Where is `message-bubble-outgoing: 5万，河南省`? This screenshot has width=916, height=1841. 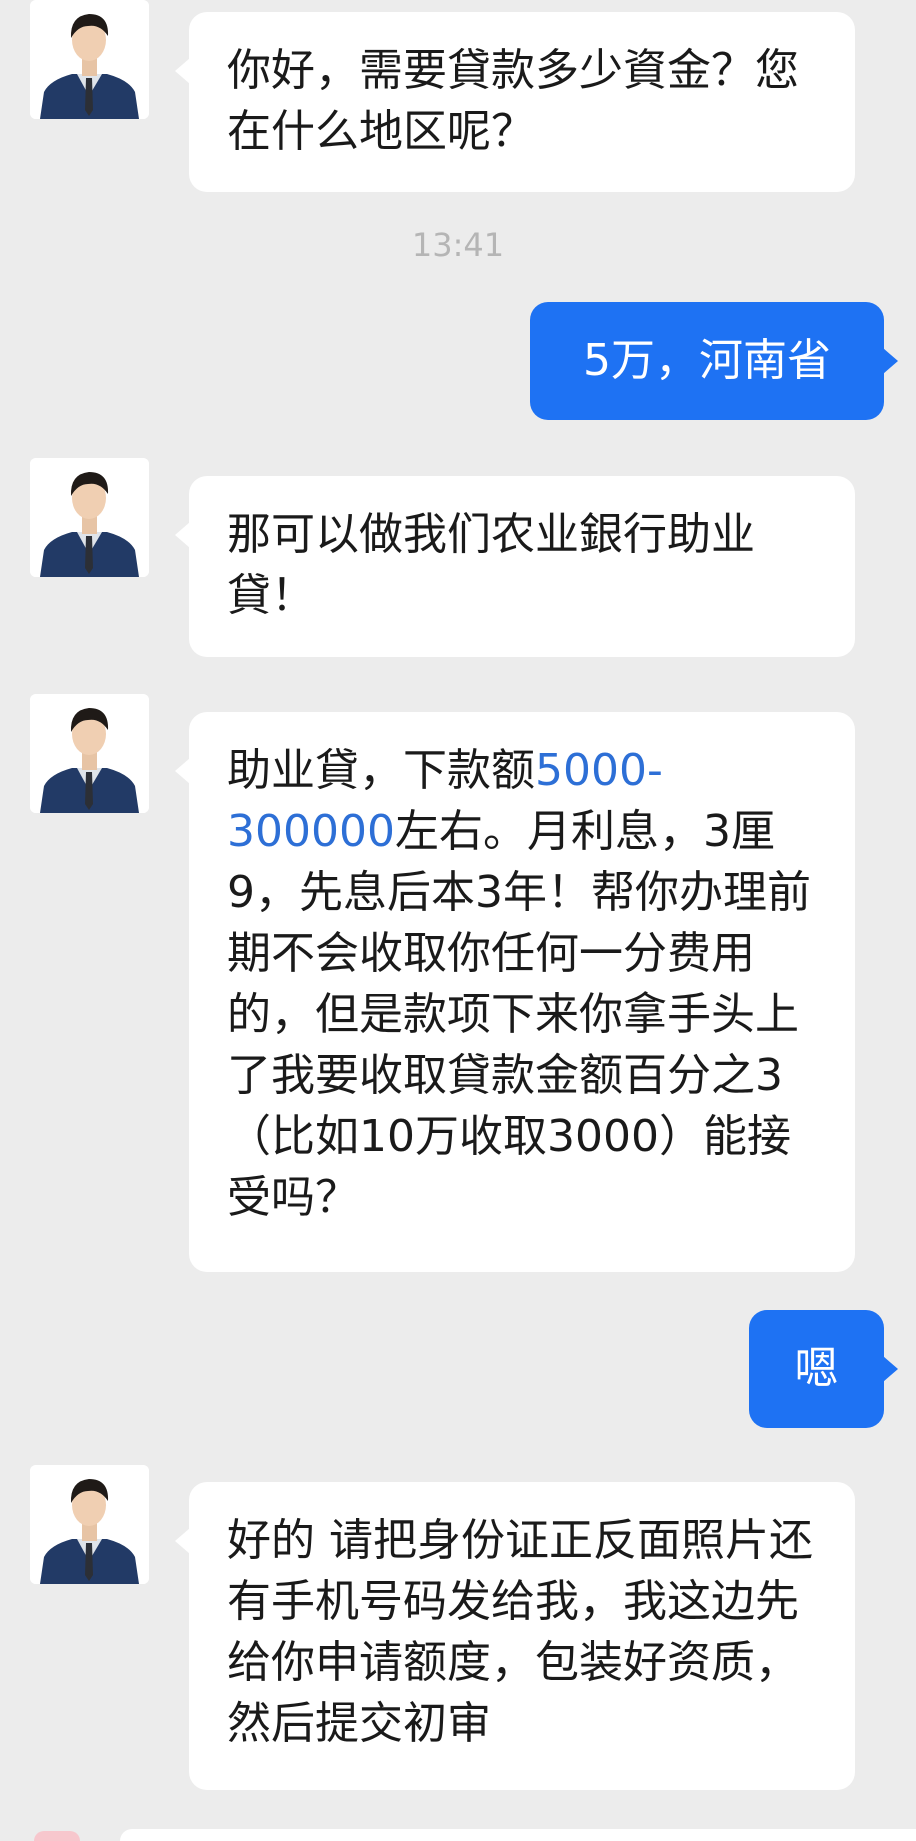 message-bubble-outgoing: 5万，河南省 is located at coordinates (714, 361).